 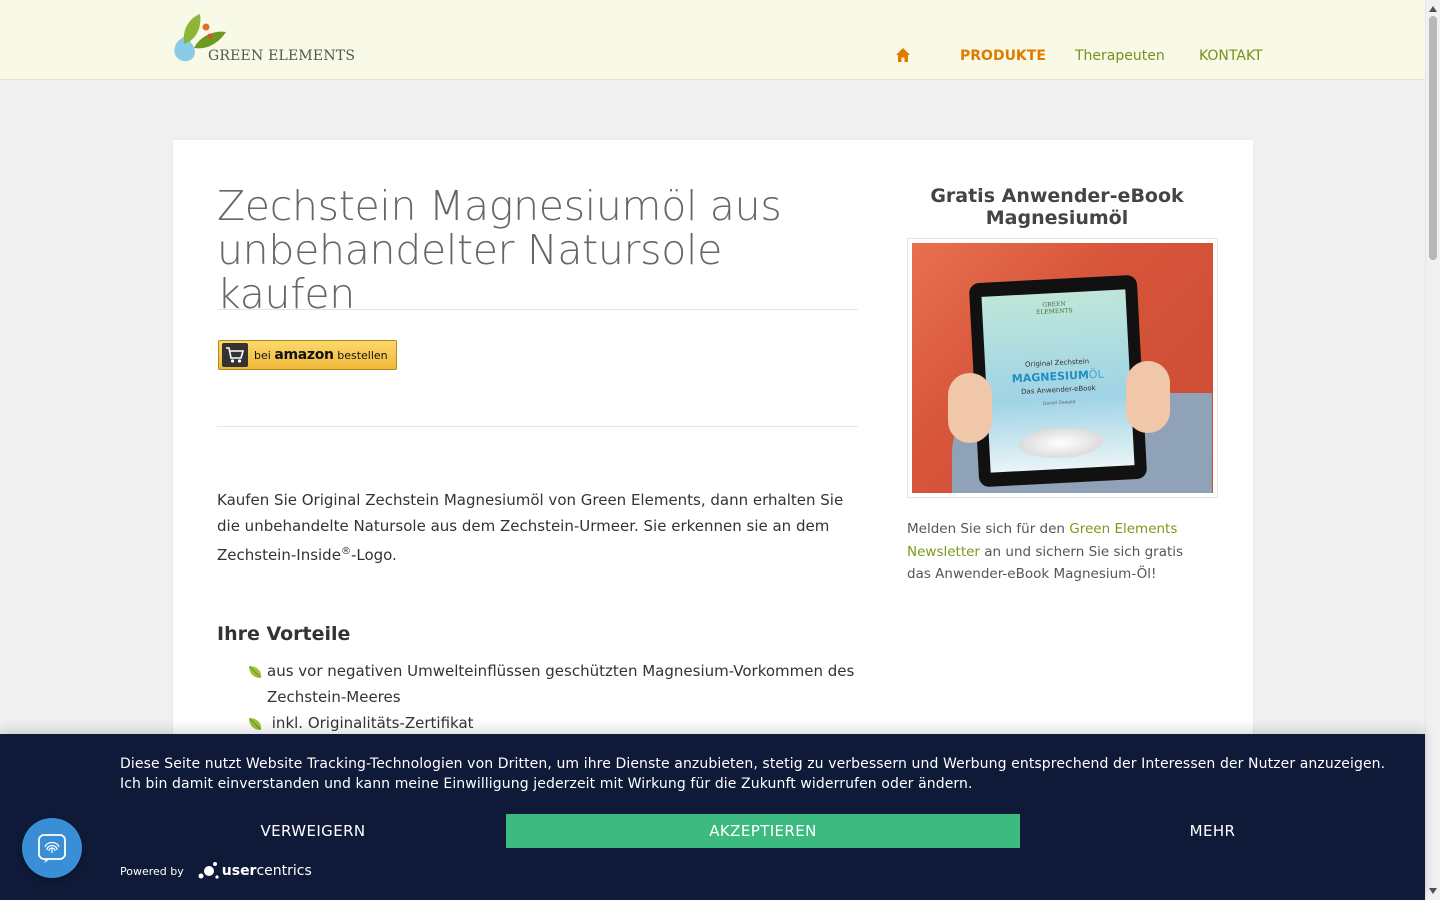 What do you see at coordinates (1057, 207) in the screenshot?
I see `sidebar-title: Gratis Anwender-eBook Magnesiumöl` at bounding box center [1057, 207].